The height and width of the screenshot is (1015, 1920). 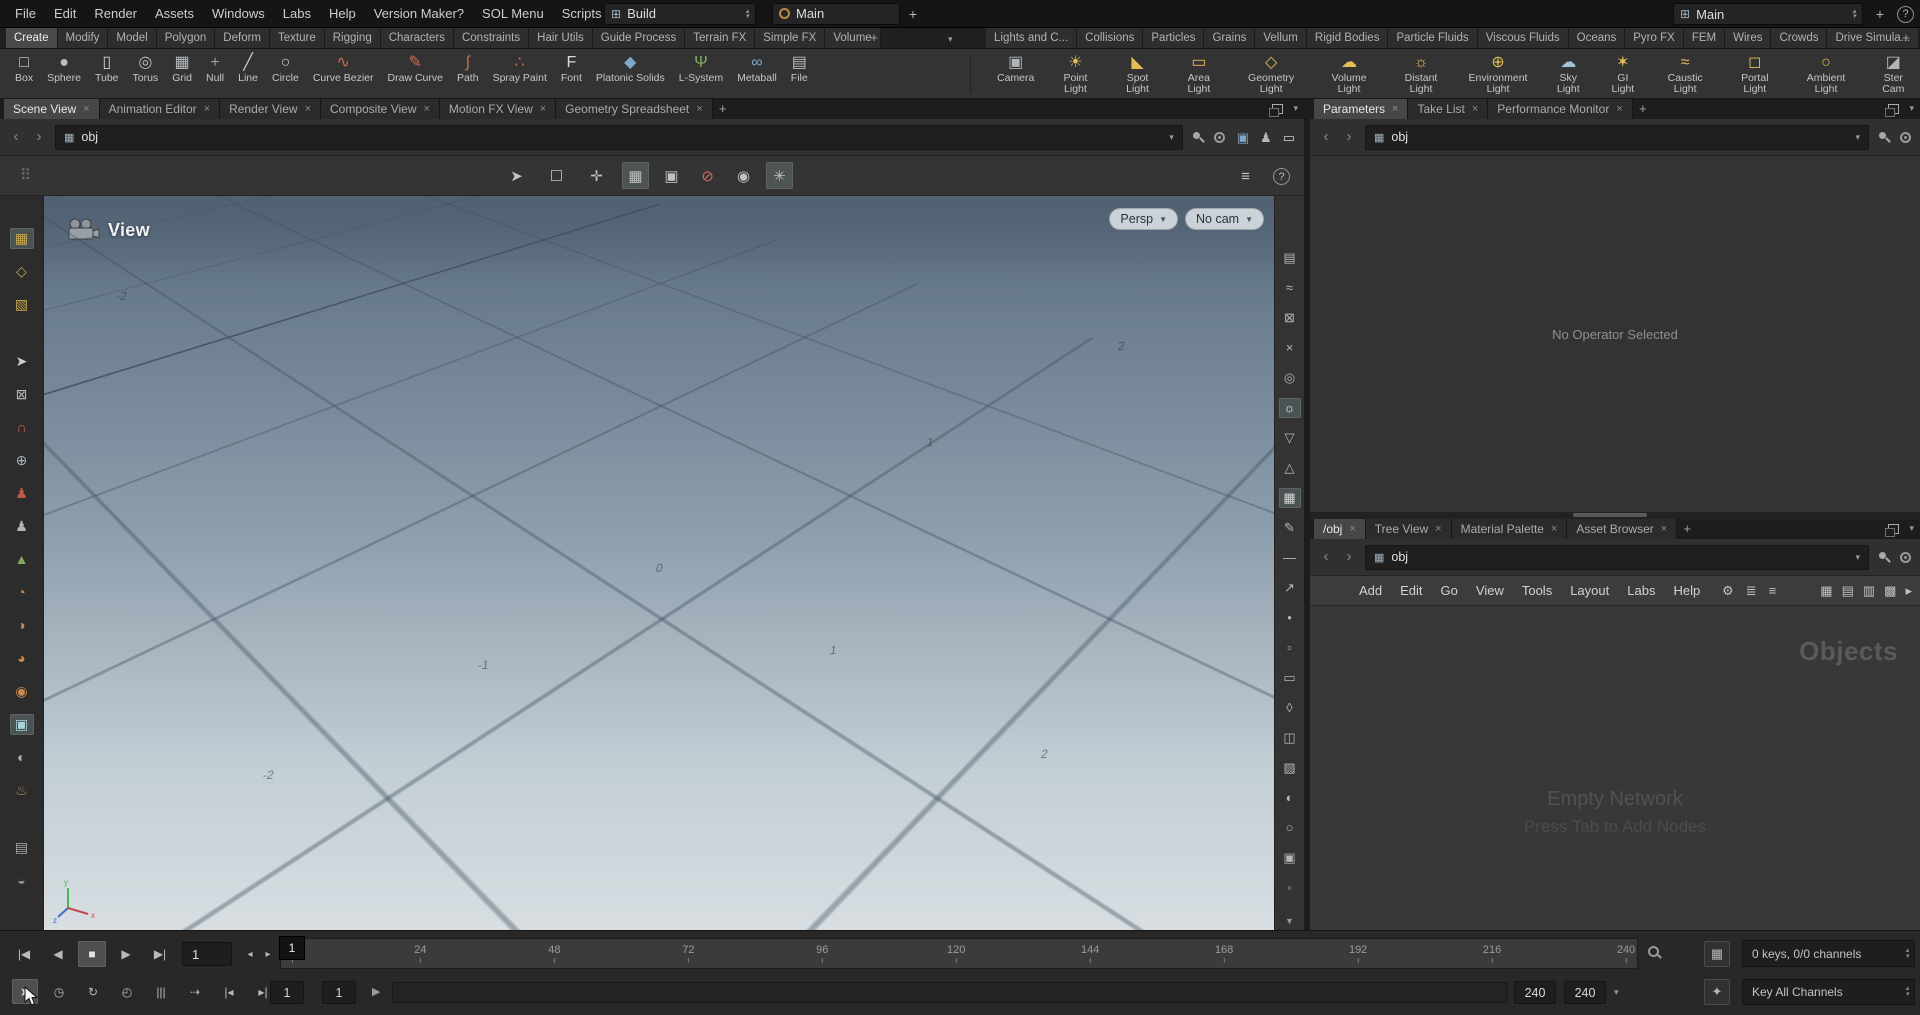 What do you see at coordinates (22, 271) in the screenshot?
I see `select-objects-icon: ◇` at bounding box center [22, 271].